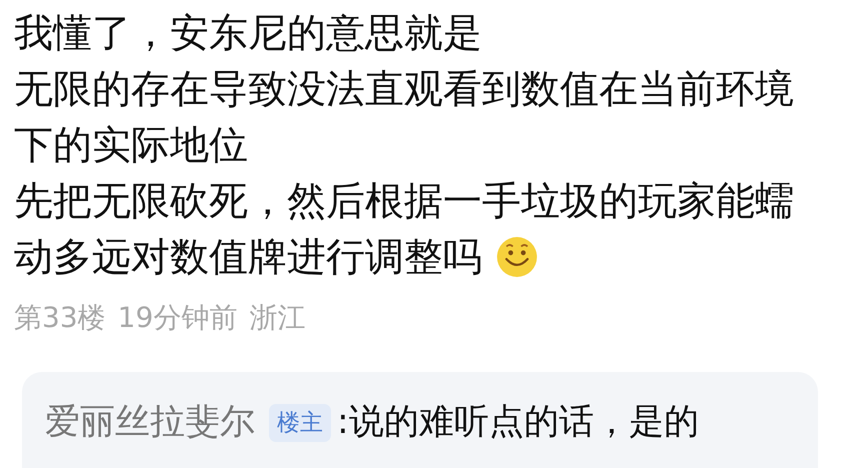  What do you see at coordinates (518, 422) in the screenshot?
I see `reply-text: :说的难听点的话，是的` at bounding box center [518, 422].